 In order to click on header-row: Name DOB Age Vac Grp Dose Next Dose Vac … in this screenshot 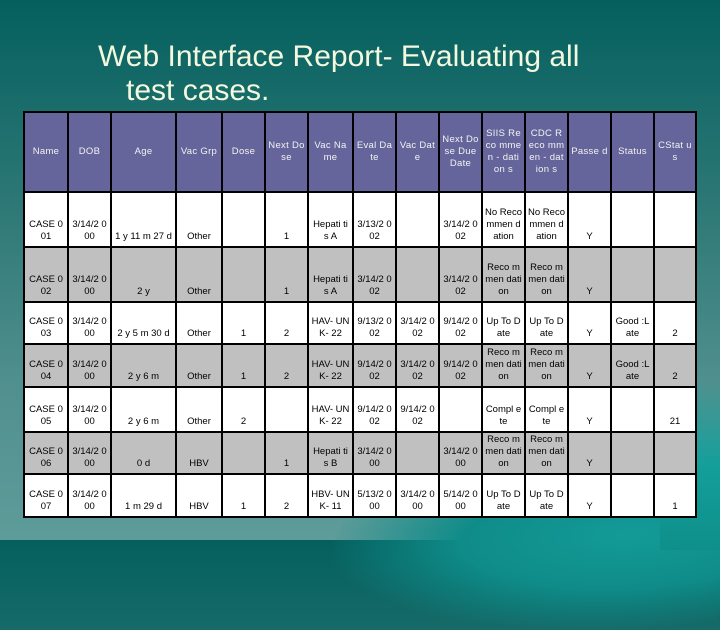, I will do `click(360, 152)`.